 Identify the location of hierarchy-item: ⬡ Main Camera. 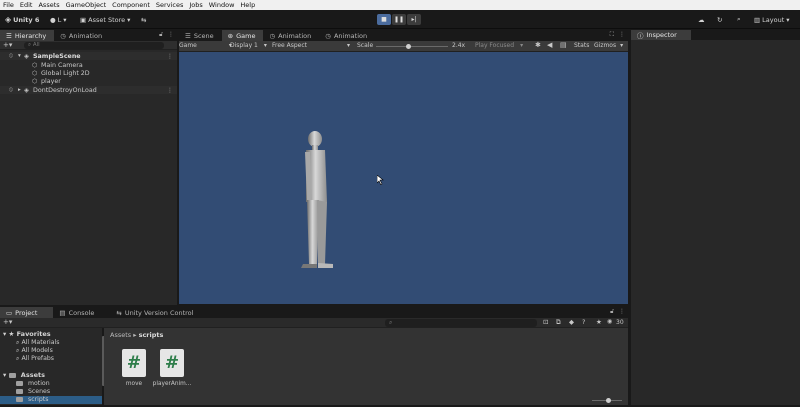
(88, 65).